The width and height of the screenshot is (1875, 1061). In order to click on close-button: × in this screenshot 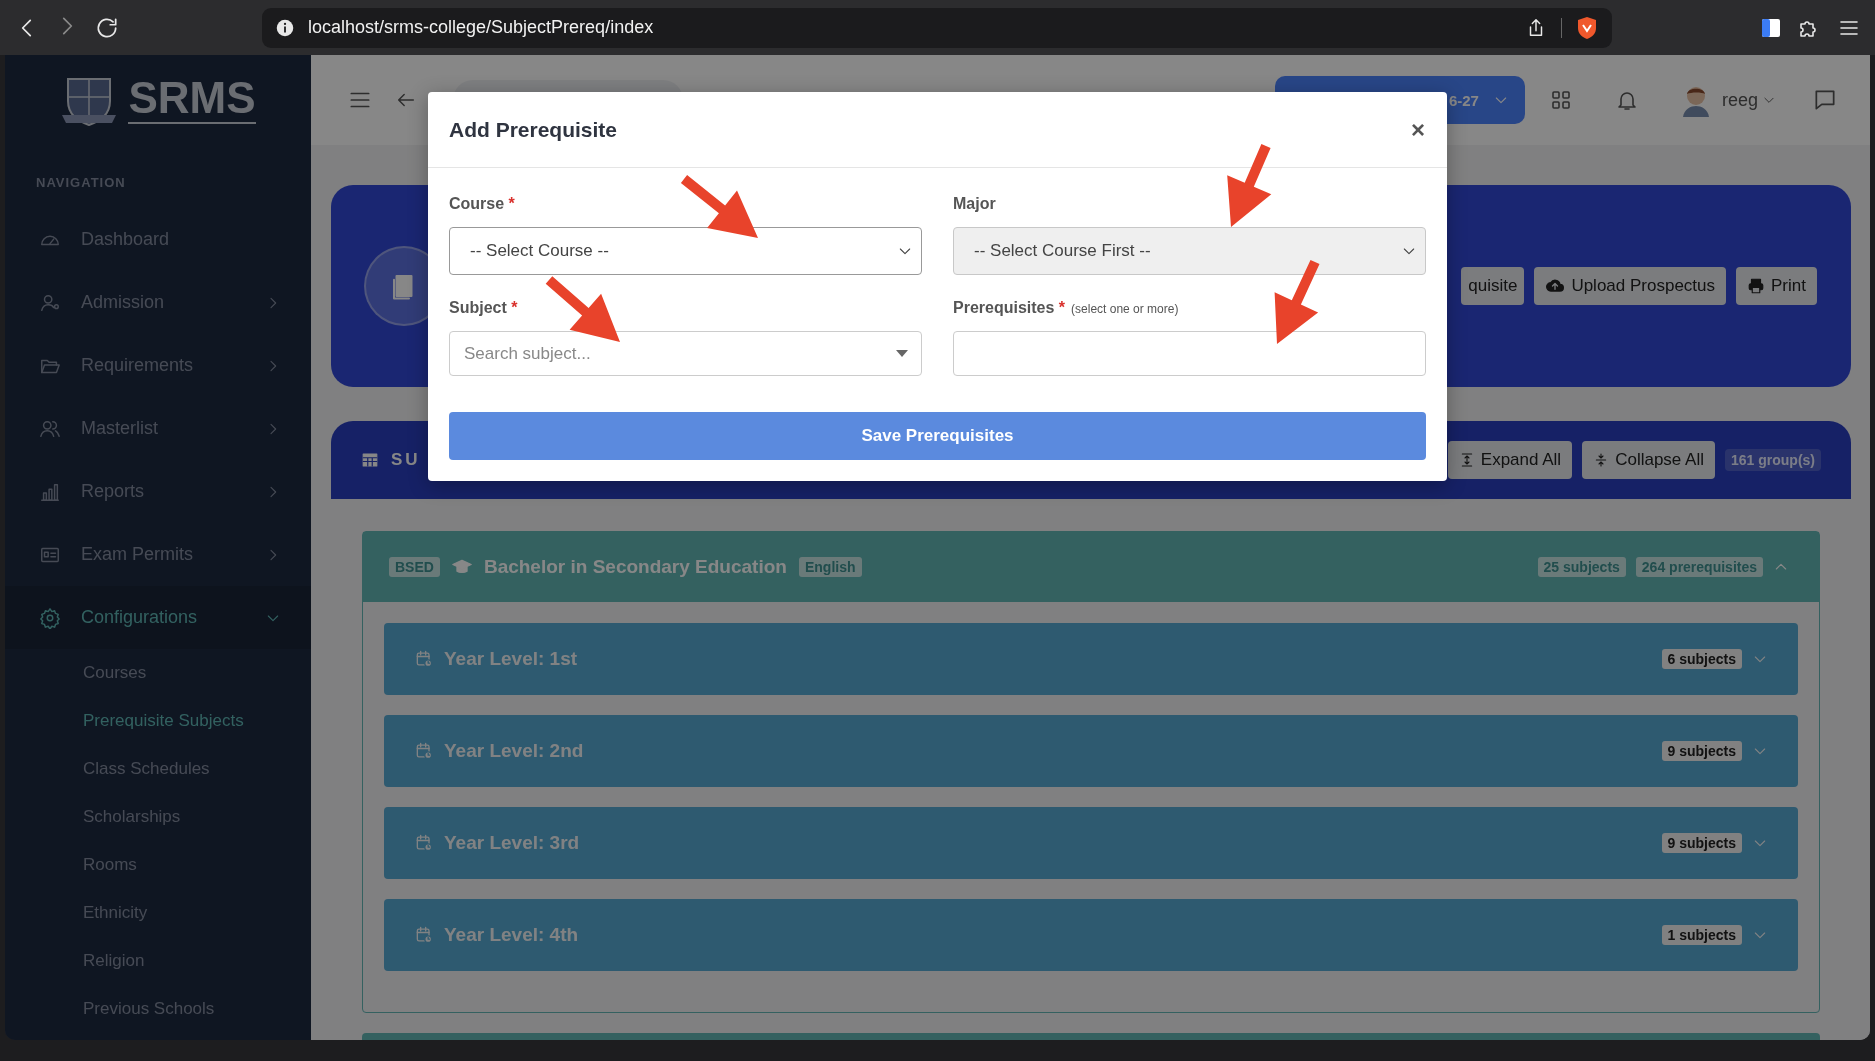, I will do `click(1418, 129)`.